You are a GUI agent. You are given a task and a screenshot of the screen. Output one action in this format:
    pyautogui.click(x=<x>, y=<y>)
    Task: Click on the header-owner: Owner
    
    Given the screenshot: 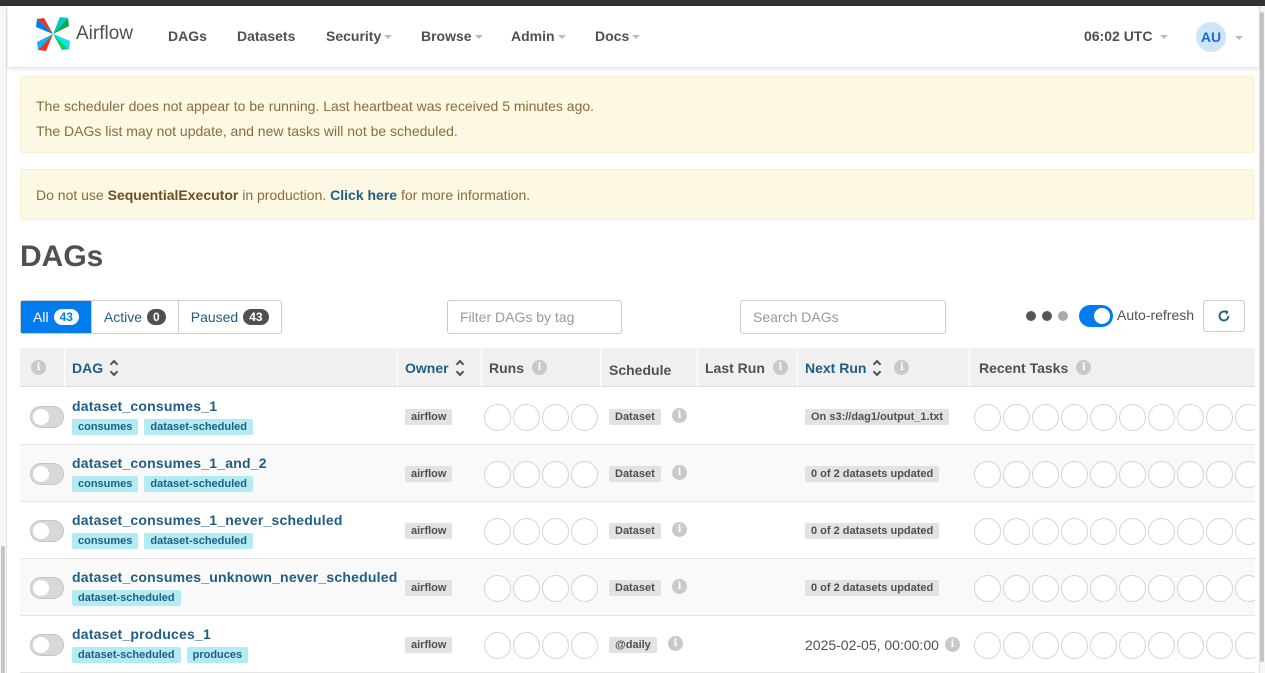 What is the action you would take?
    pyautogui.click(x=434, y=367)
    